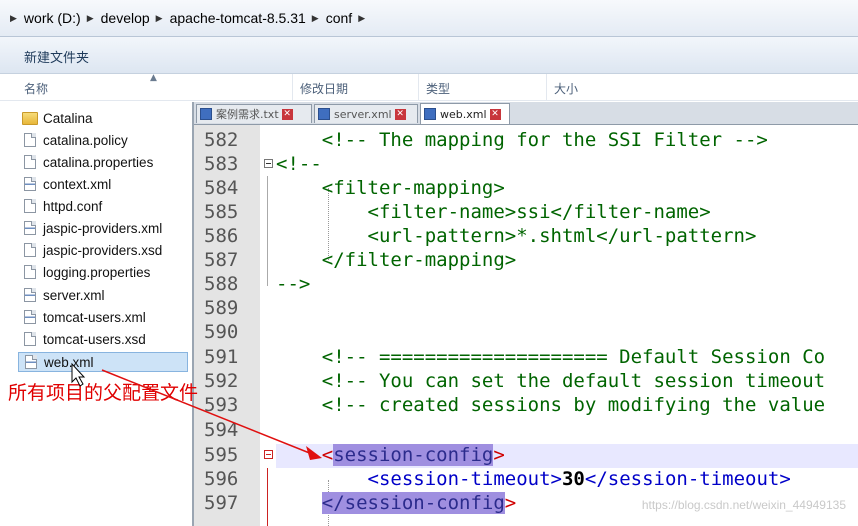  I want to click on list-item: catalina.properties, so click(103, 162).